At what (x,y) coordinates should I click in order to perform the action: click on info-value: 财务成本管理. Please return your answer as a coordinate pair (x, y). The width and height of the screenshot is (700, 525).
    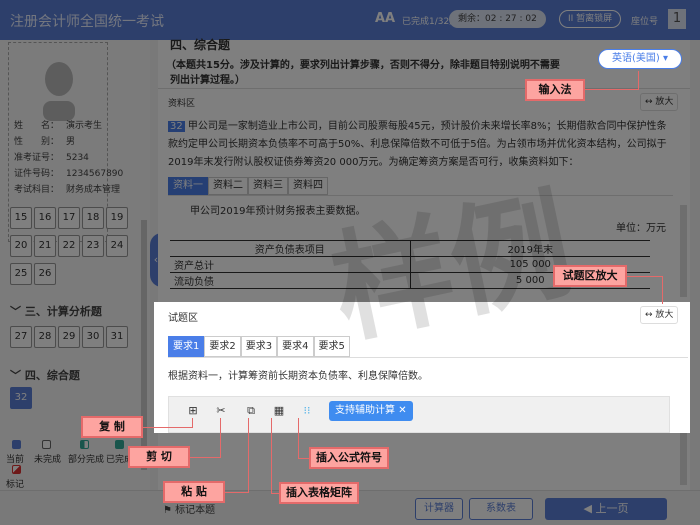
    Looking at the image, I should click on (93, 190).